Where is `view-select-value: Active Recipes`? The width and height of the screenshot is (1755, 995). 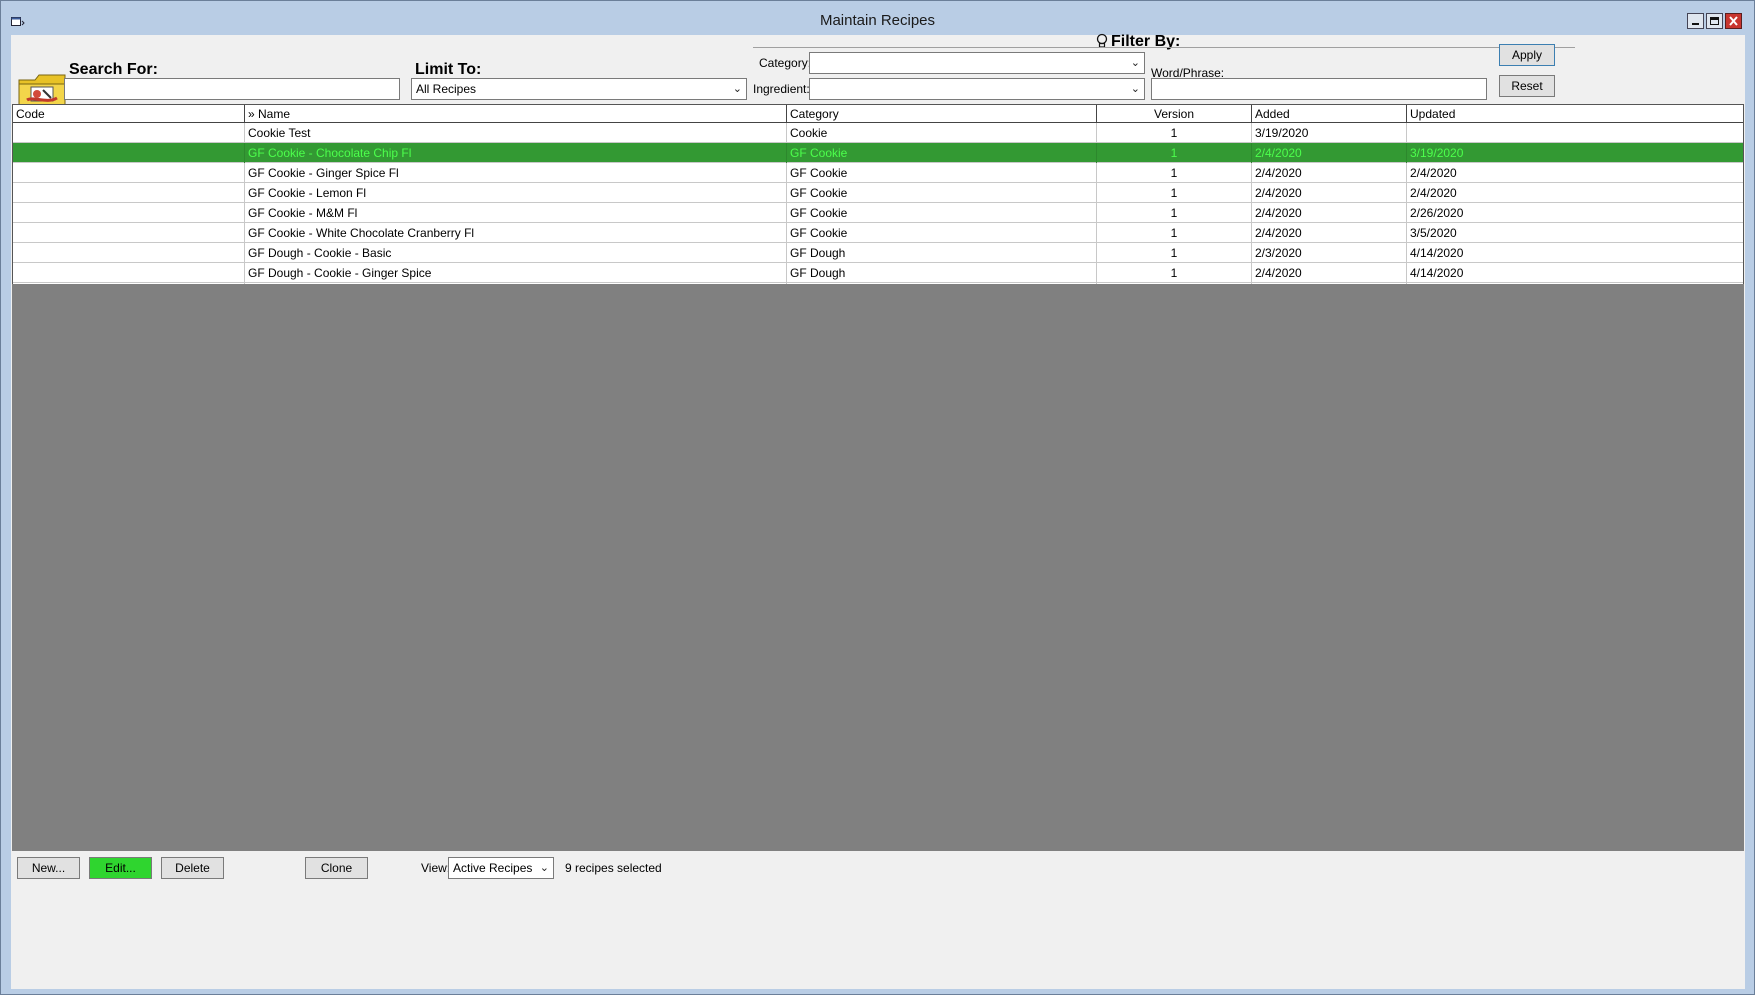
view-select-value: Active Recipes is located at coordinates (493, 868).